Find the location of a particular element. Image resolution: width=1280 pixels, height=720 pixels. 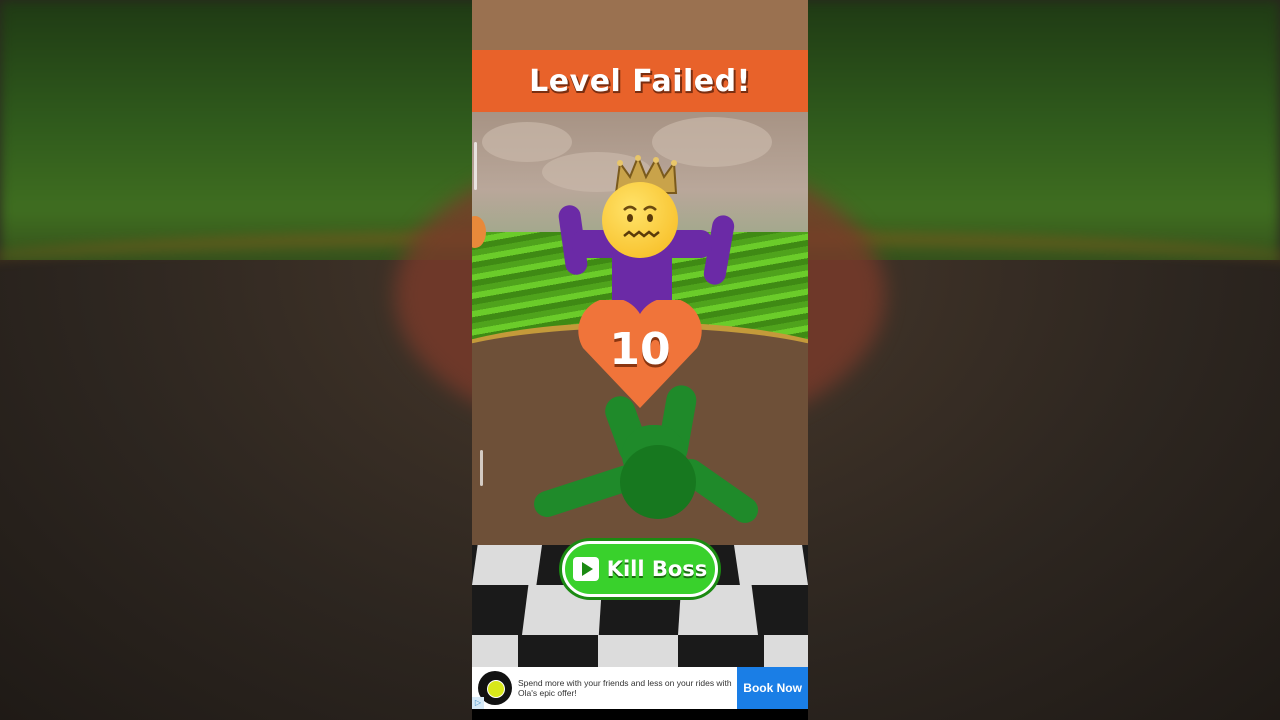

player-head is located at coordinates (658, 482).